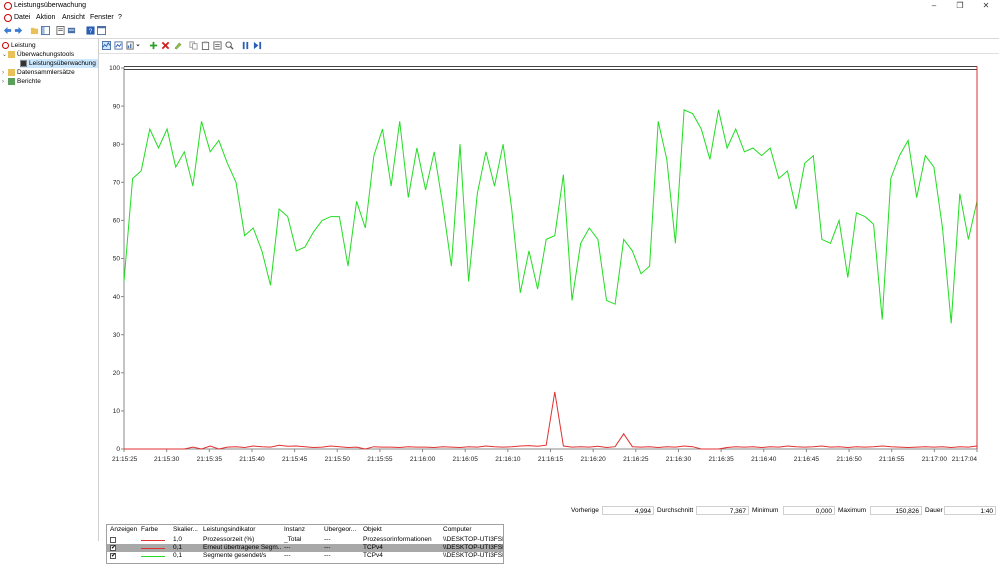 This screenshot has width=999, height=564. Describe the element at coordinates (7, 30) in the screenshot. I see `back-arrow-icon` at that location.